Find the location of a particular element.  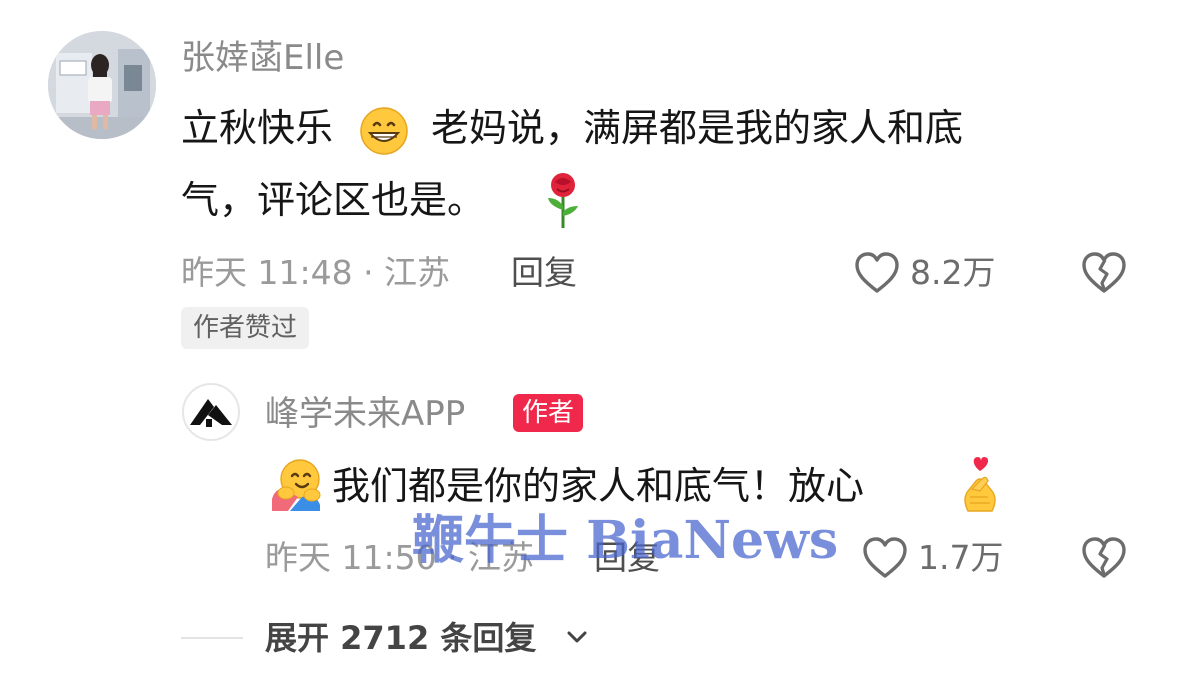

author-badge: 作者 is located at coordinates (548, 413).